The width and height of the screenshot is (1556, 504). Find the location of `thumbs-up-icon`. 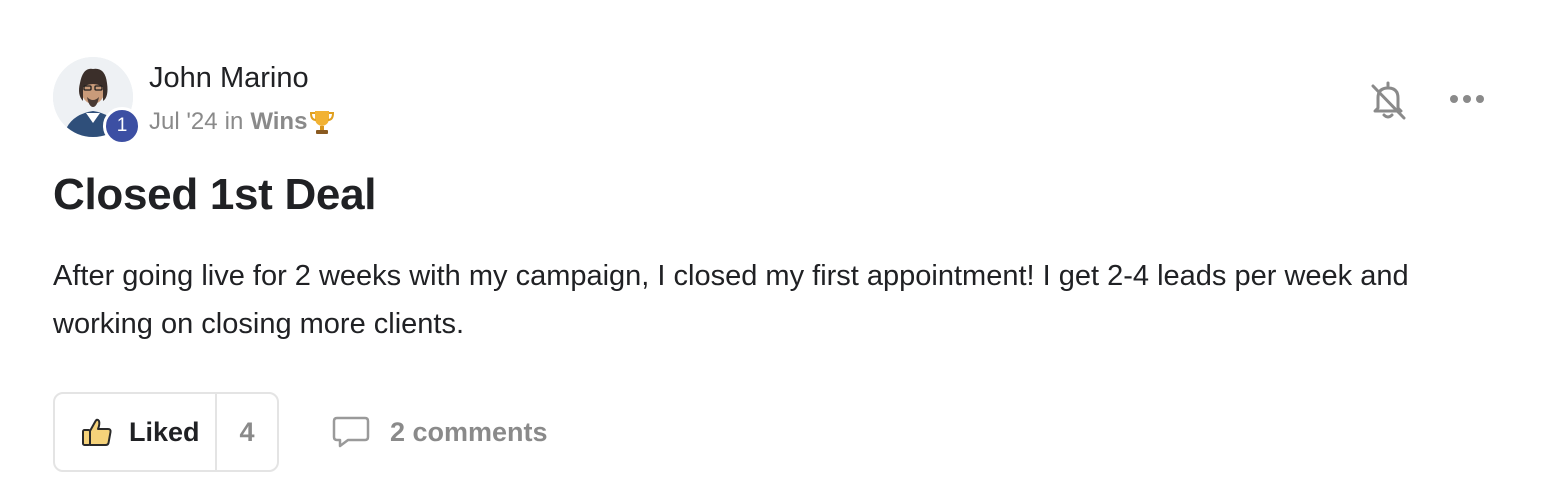

thumbs-up-icon is located at coordinates (97, 432).